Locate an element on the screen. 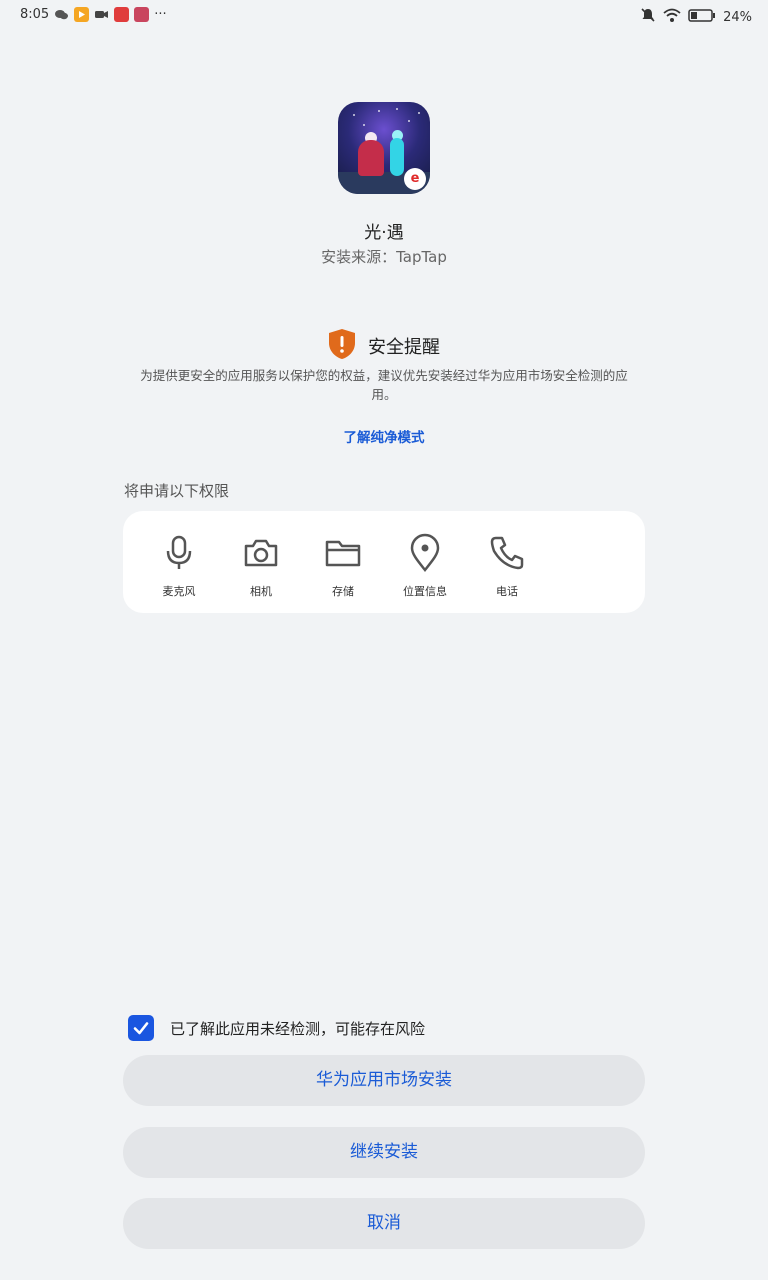 The image size is (768, 1280). permission-label: 麦克风 is located at coordinates (179, 591).